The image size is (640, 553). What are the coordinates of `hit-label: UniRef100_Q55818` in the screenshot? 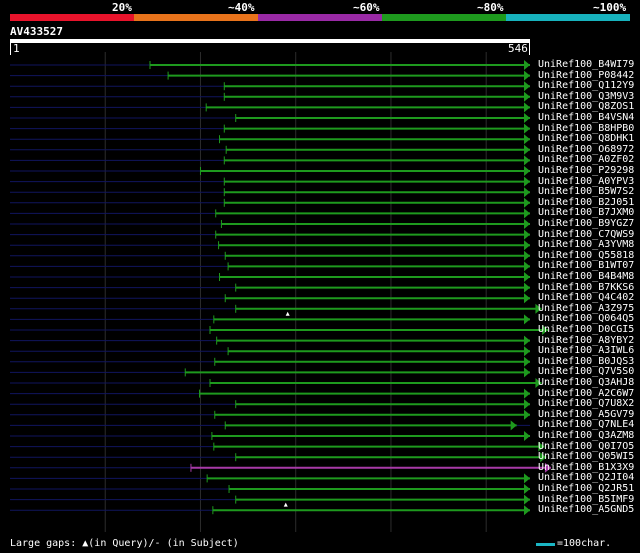 It's located at (586, 255).